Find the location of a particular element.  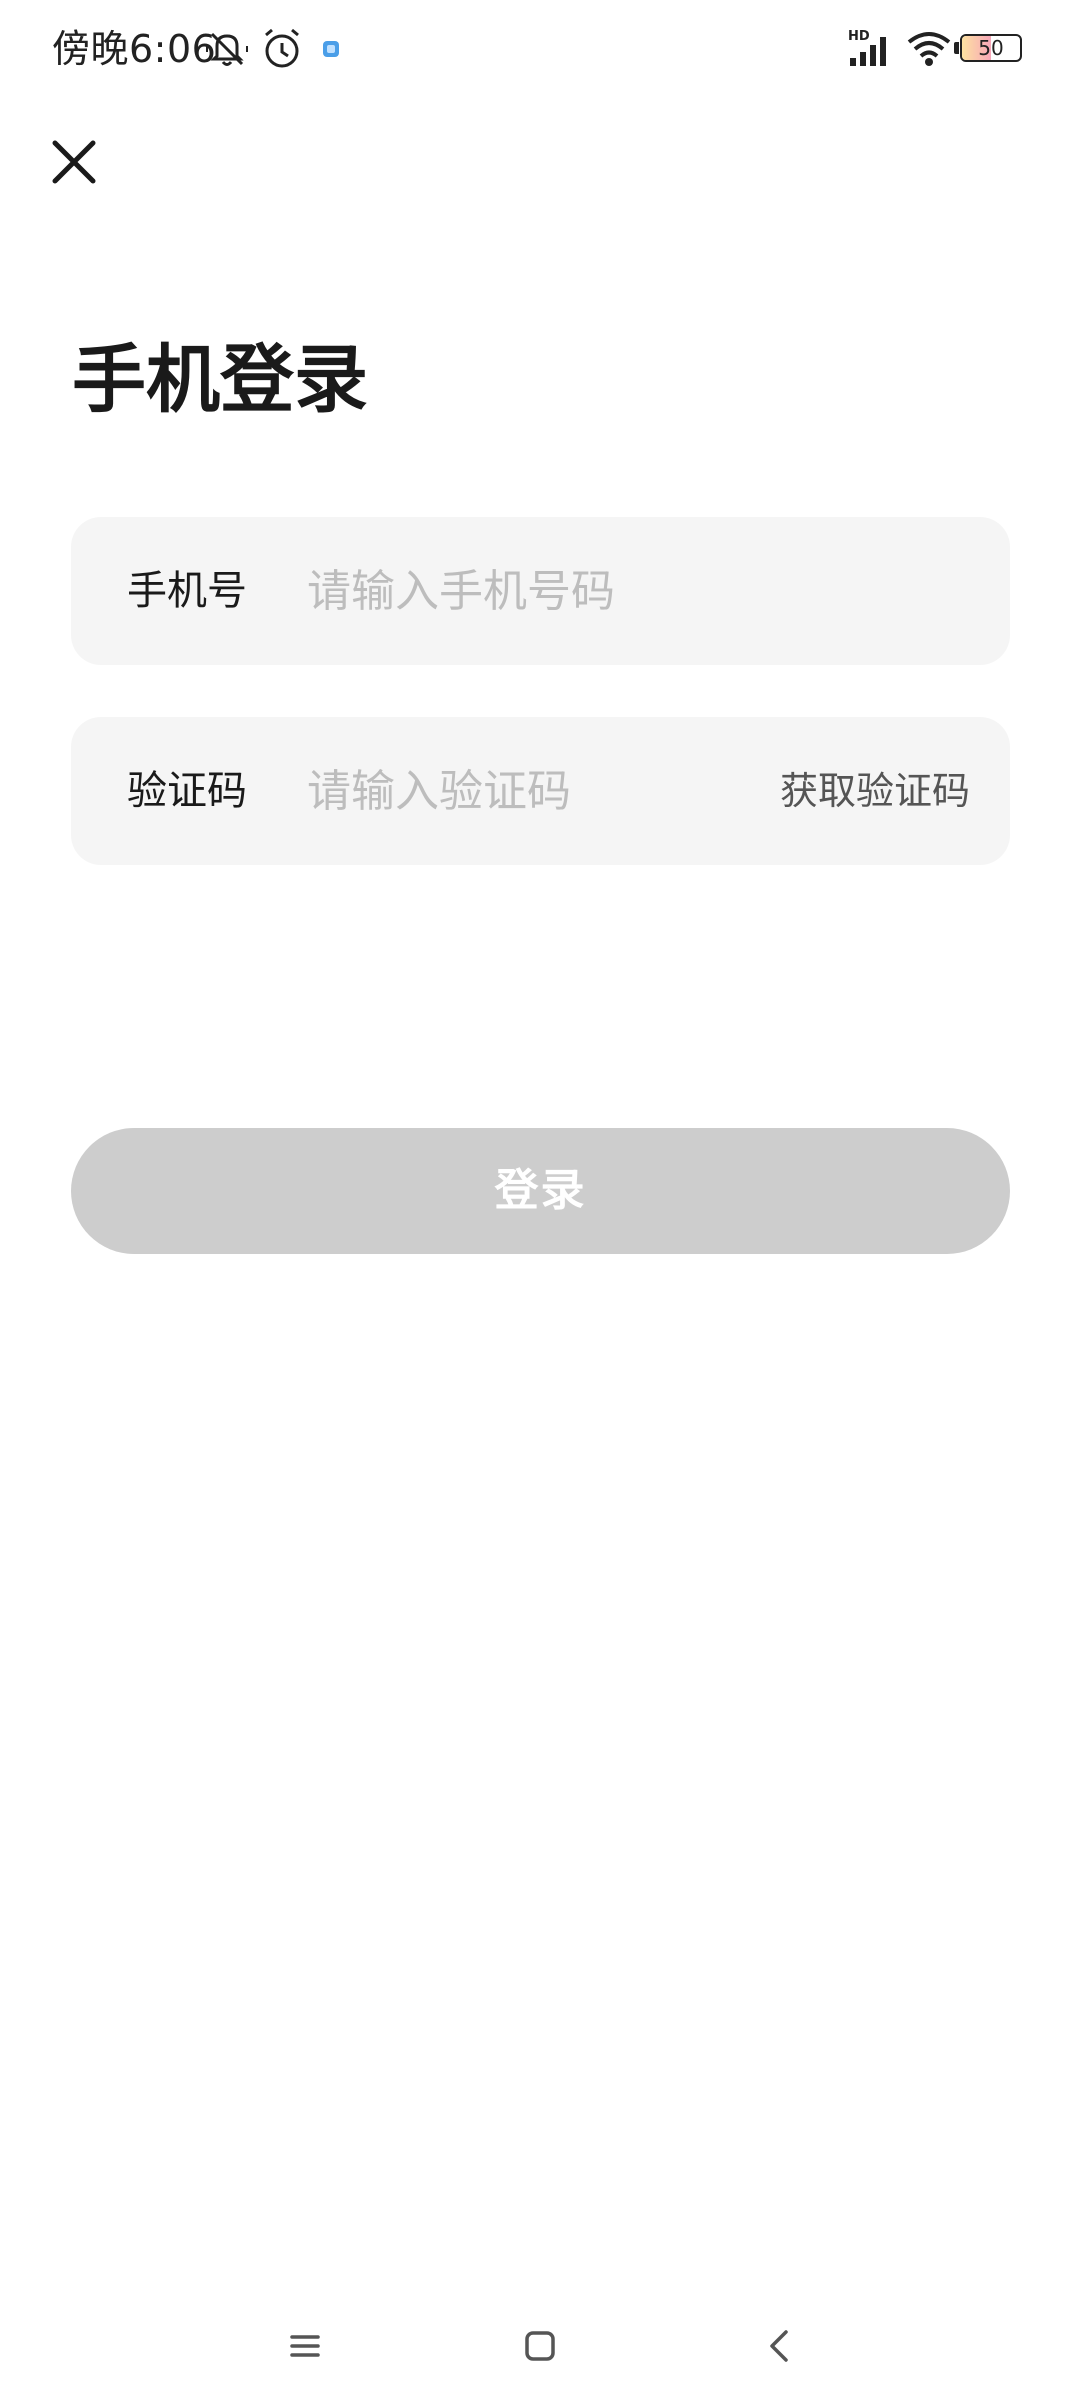

menu-button is located at coordinates (305, 2346).